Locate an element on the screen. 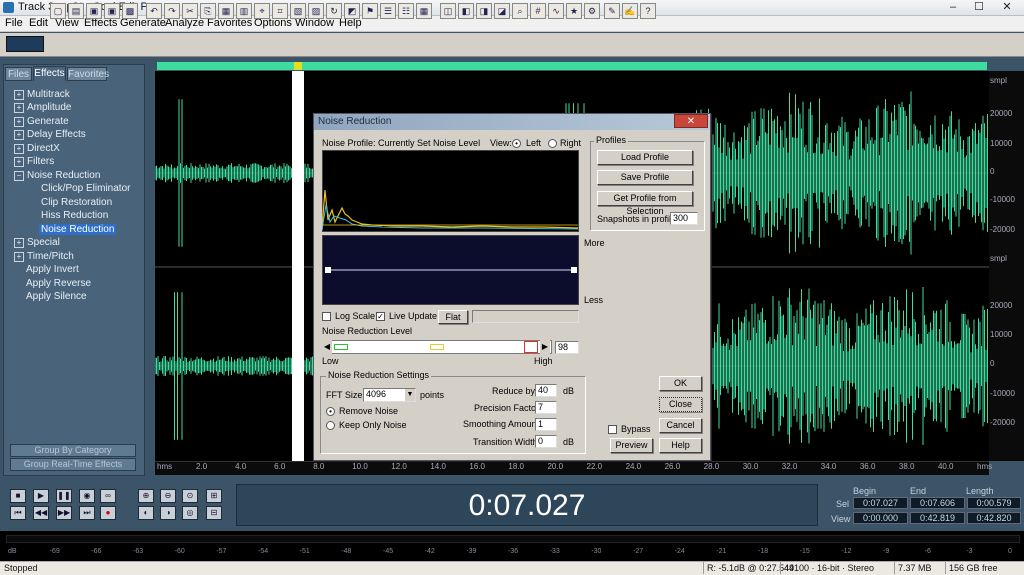  precision-field: 7 is located at coordinates (546, 407).